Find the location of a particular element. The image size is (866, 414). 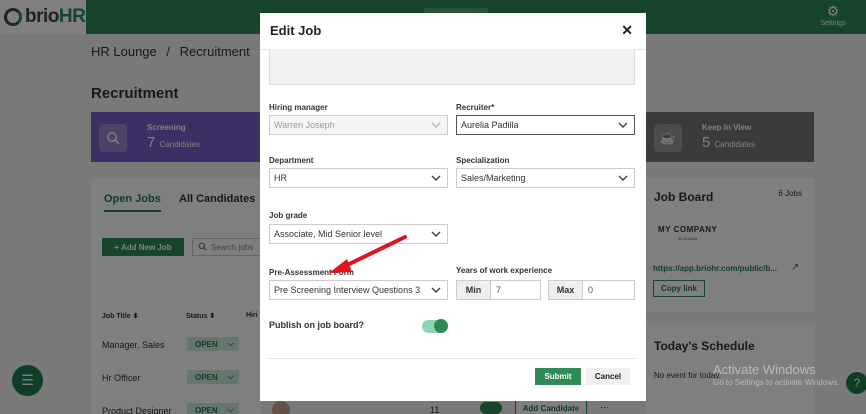

pre-assessment-select: Pre Screening Interview Questions 3 is located at coordinates (358, 290).